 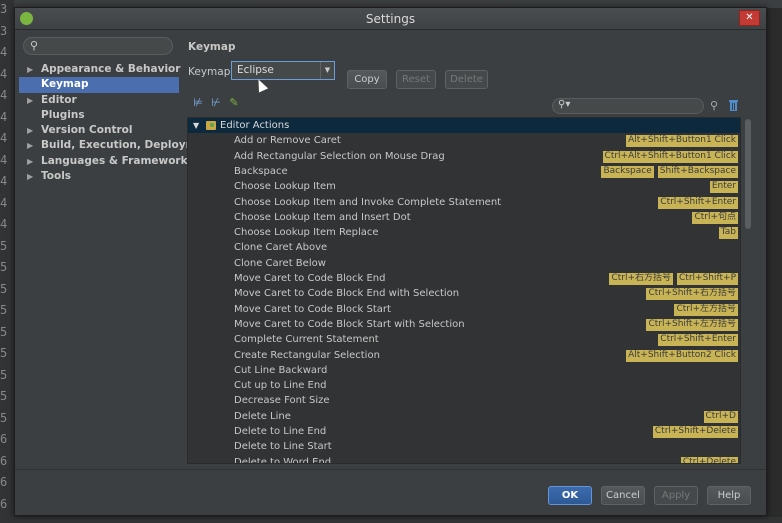 I want to click on edit-pencil-icon: ✎, so click(x=234, y=103).